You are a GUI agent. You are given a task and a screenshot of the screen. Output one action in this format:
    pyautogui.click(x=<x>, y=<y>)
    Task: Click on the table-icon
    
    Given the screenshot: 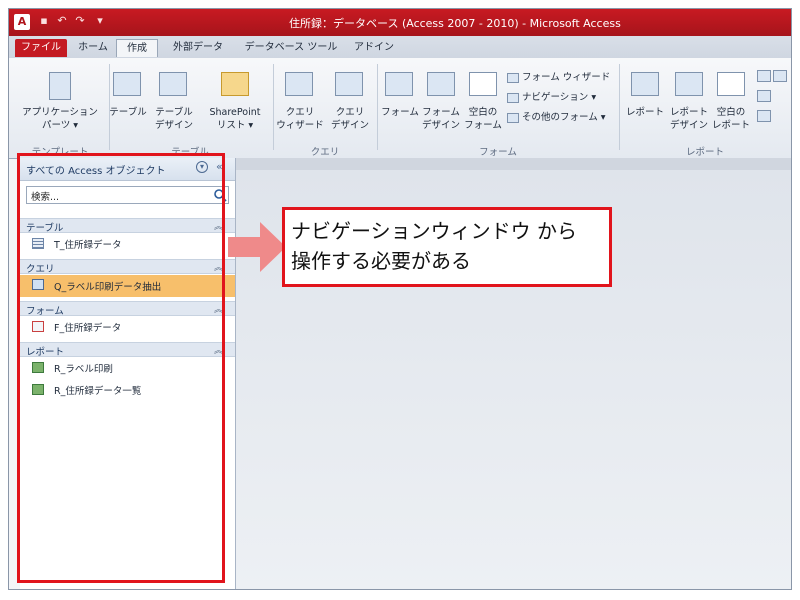 What is the action you would take?
    pyautogui.click(x=127, y=84)
    